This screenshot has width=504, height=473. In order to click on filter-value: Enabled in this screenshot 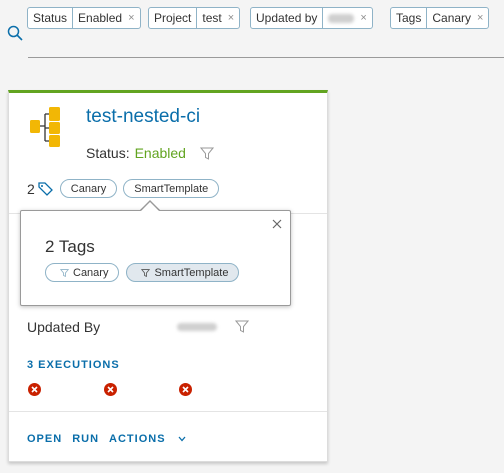, I will do `click(100, 18)`.